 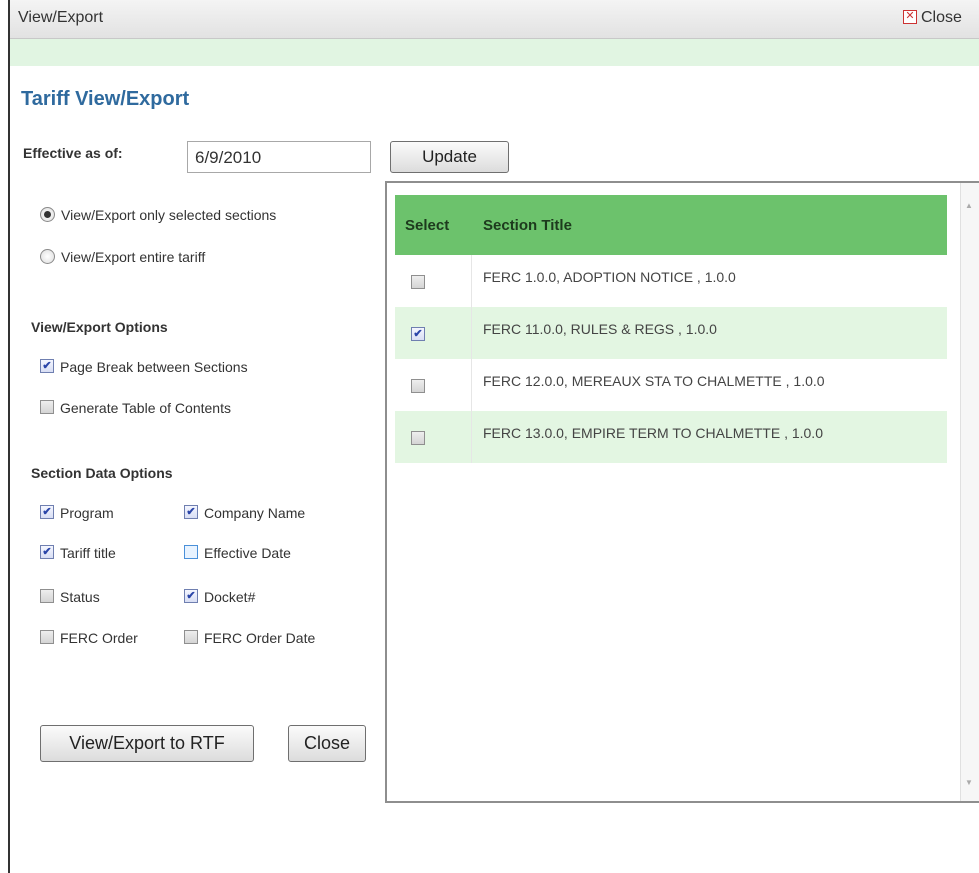 What do you see at coordinates (449, 157) in the screenshot?
I see `update-button: Update` at bounding box center [449, 157].